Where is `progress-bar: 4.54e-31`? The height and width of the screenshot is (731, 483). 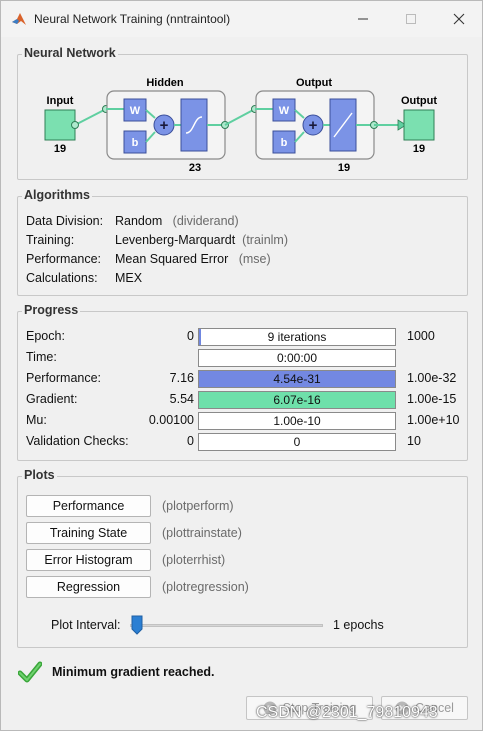 progress-bar: 4.54e-31 is located at coordinates (297, 379).